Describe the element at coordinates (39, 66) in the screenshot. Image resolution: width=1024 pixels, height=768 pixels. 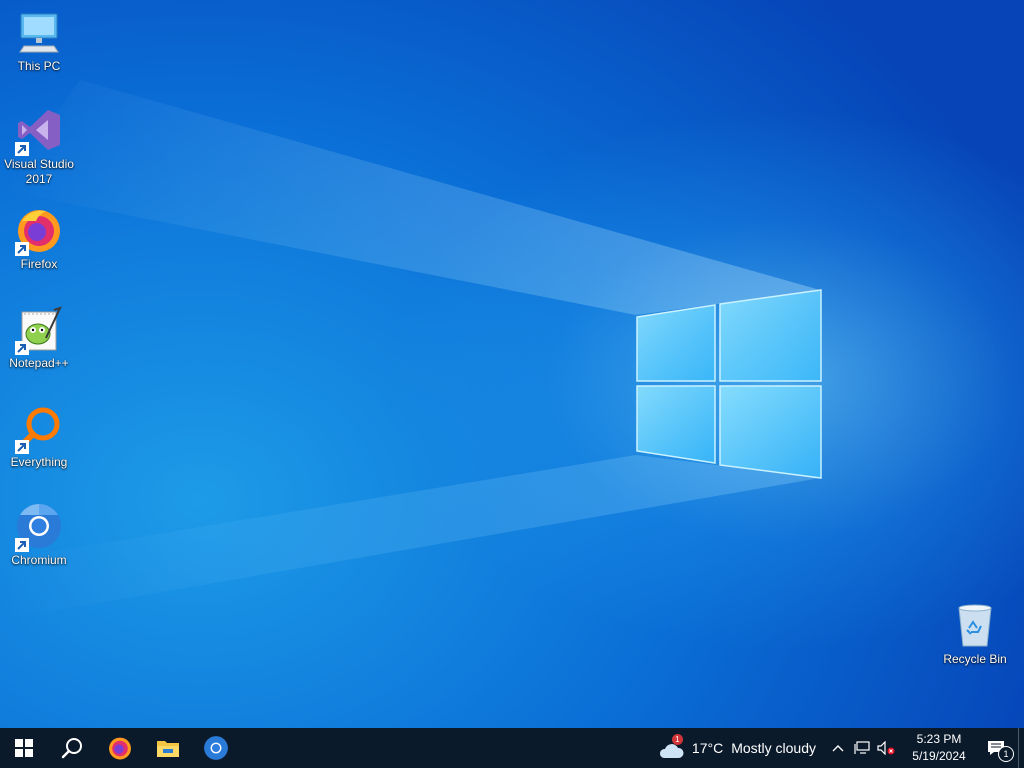
I see `desktop-icon-label: This PC` at that location.